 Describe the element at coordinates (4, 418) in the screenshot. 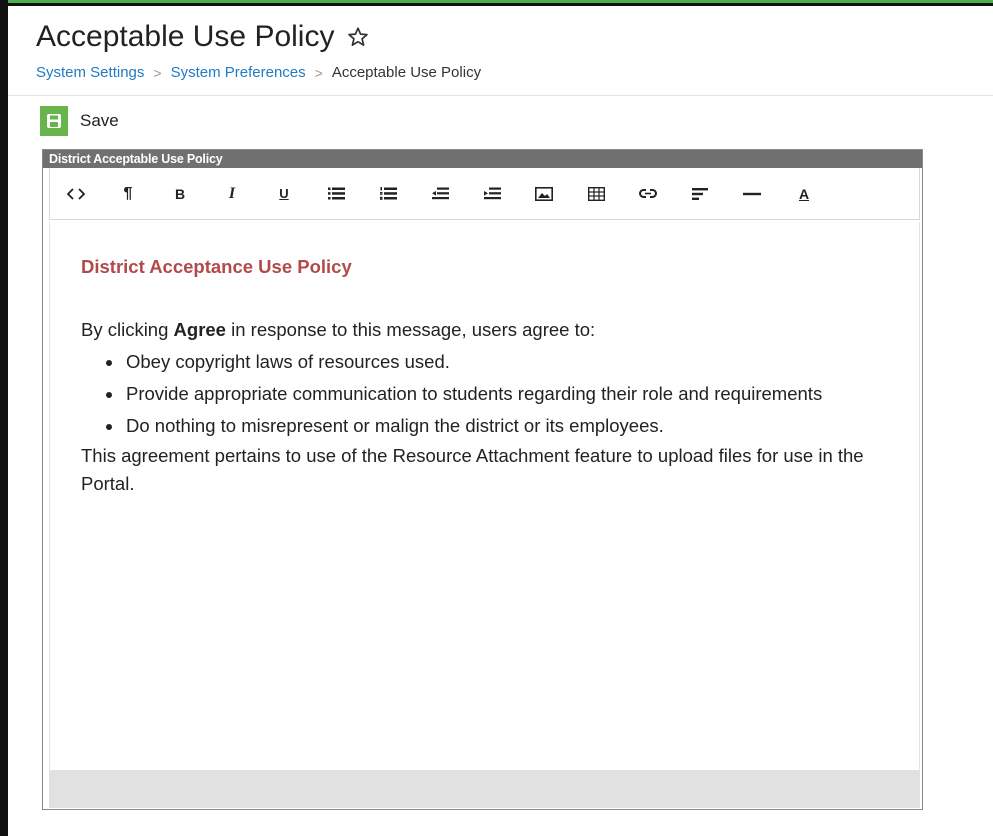

I see `window-frame-left` at that location.